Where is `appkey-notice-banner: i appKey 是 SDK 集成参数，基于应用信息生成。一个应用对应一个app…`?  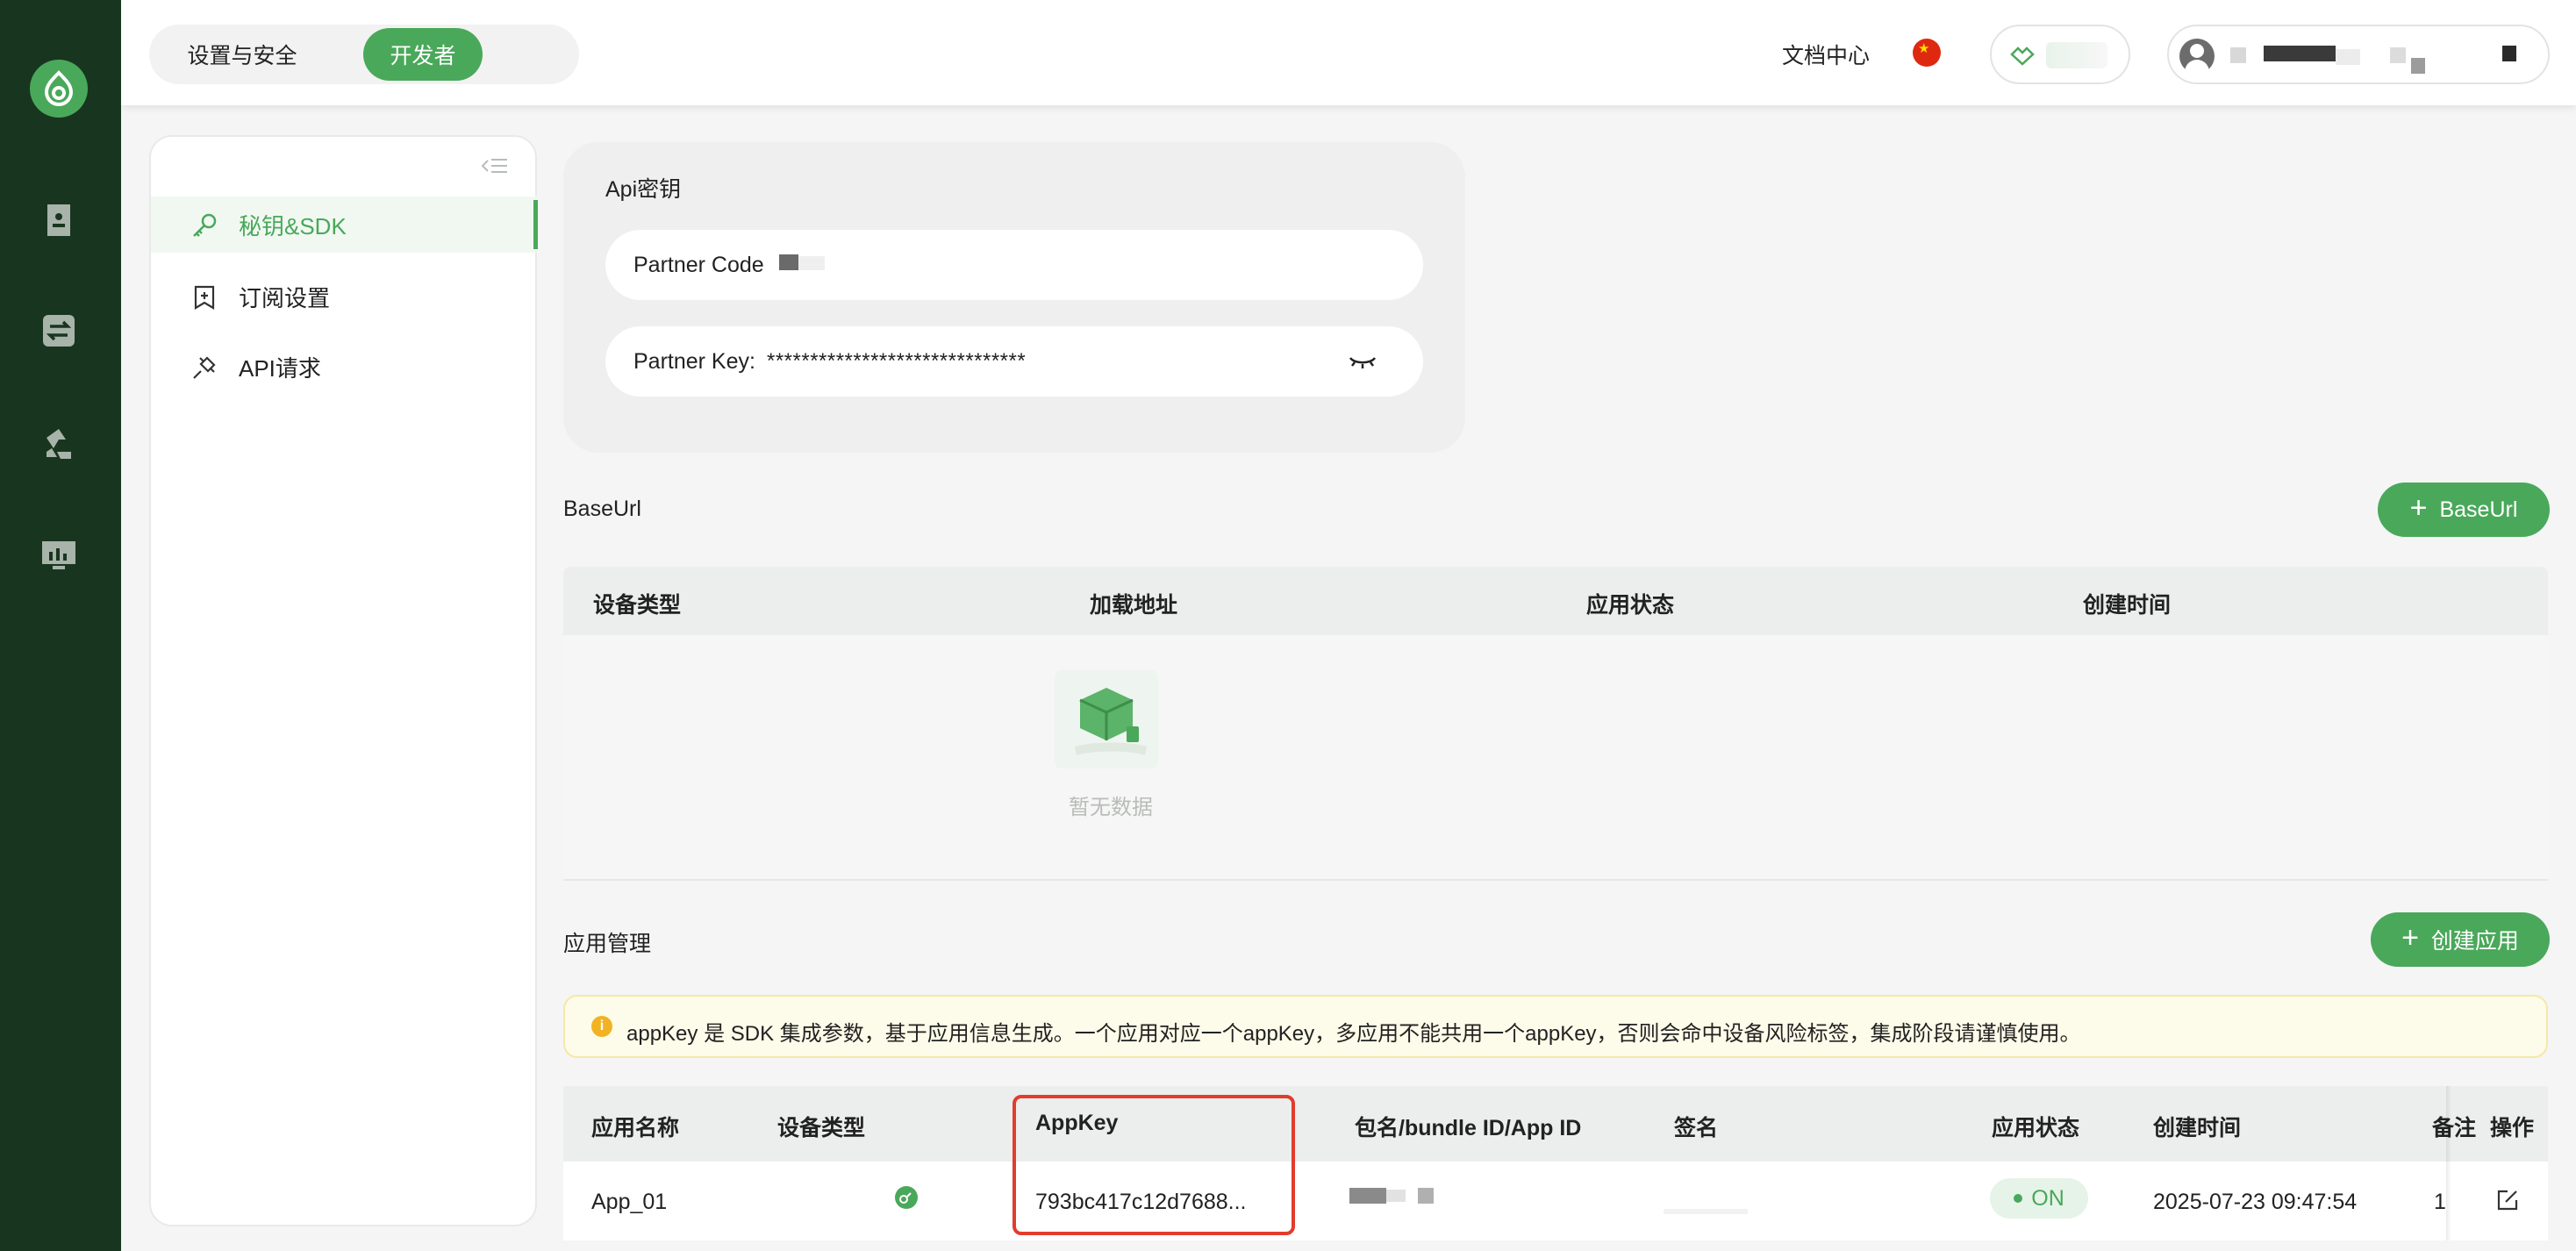 appkey-notice-banner: i appKey 是 SDK 集成参数，基于应用信息生成。一个应用对应一个app… is located at coordinates (1555, 1026).